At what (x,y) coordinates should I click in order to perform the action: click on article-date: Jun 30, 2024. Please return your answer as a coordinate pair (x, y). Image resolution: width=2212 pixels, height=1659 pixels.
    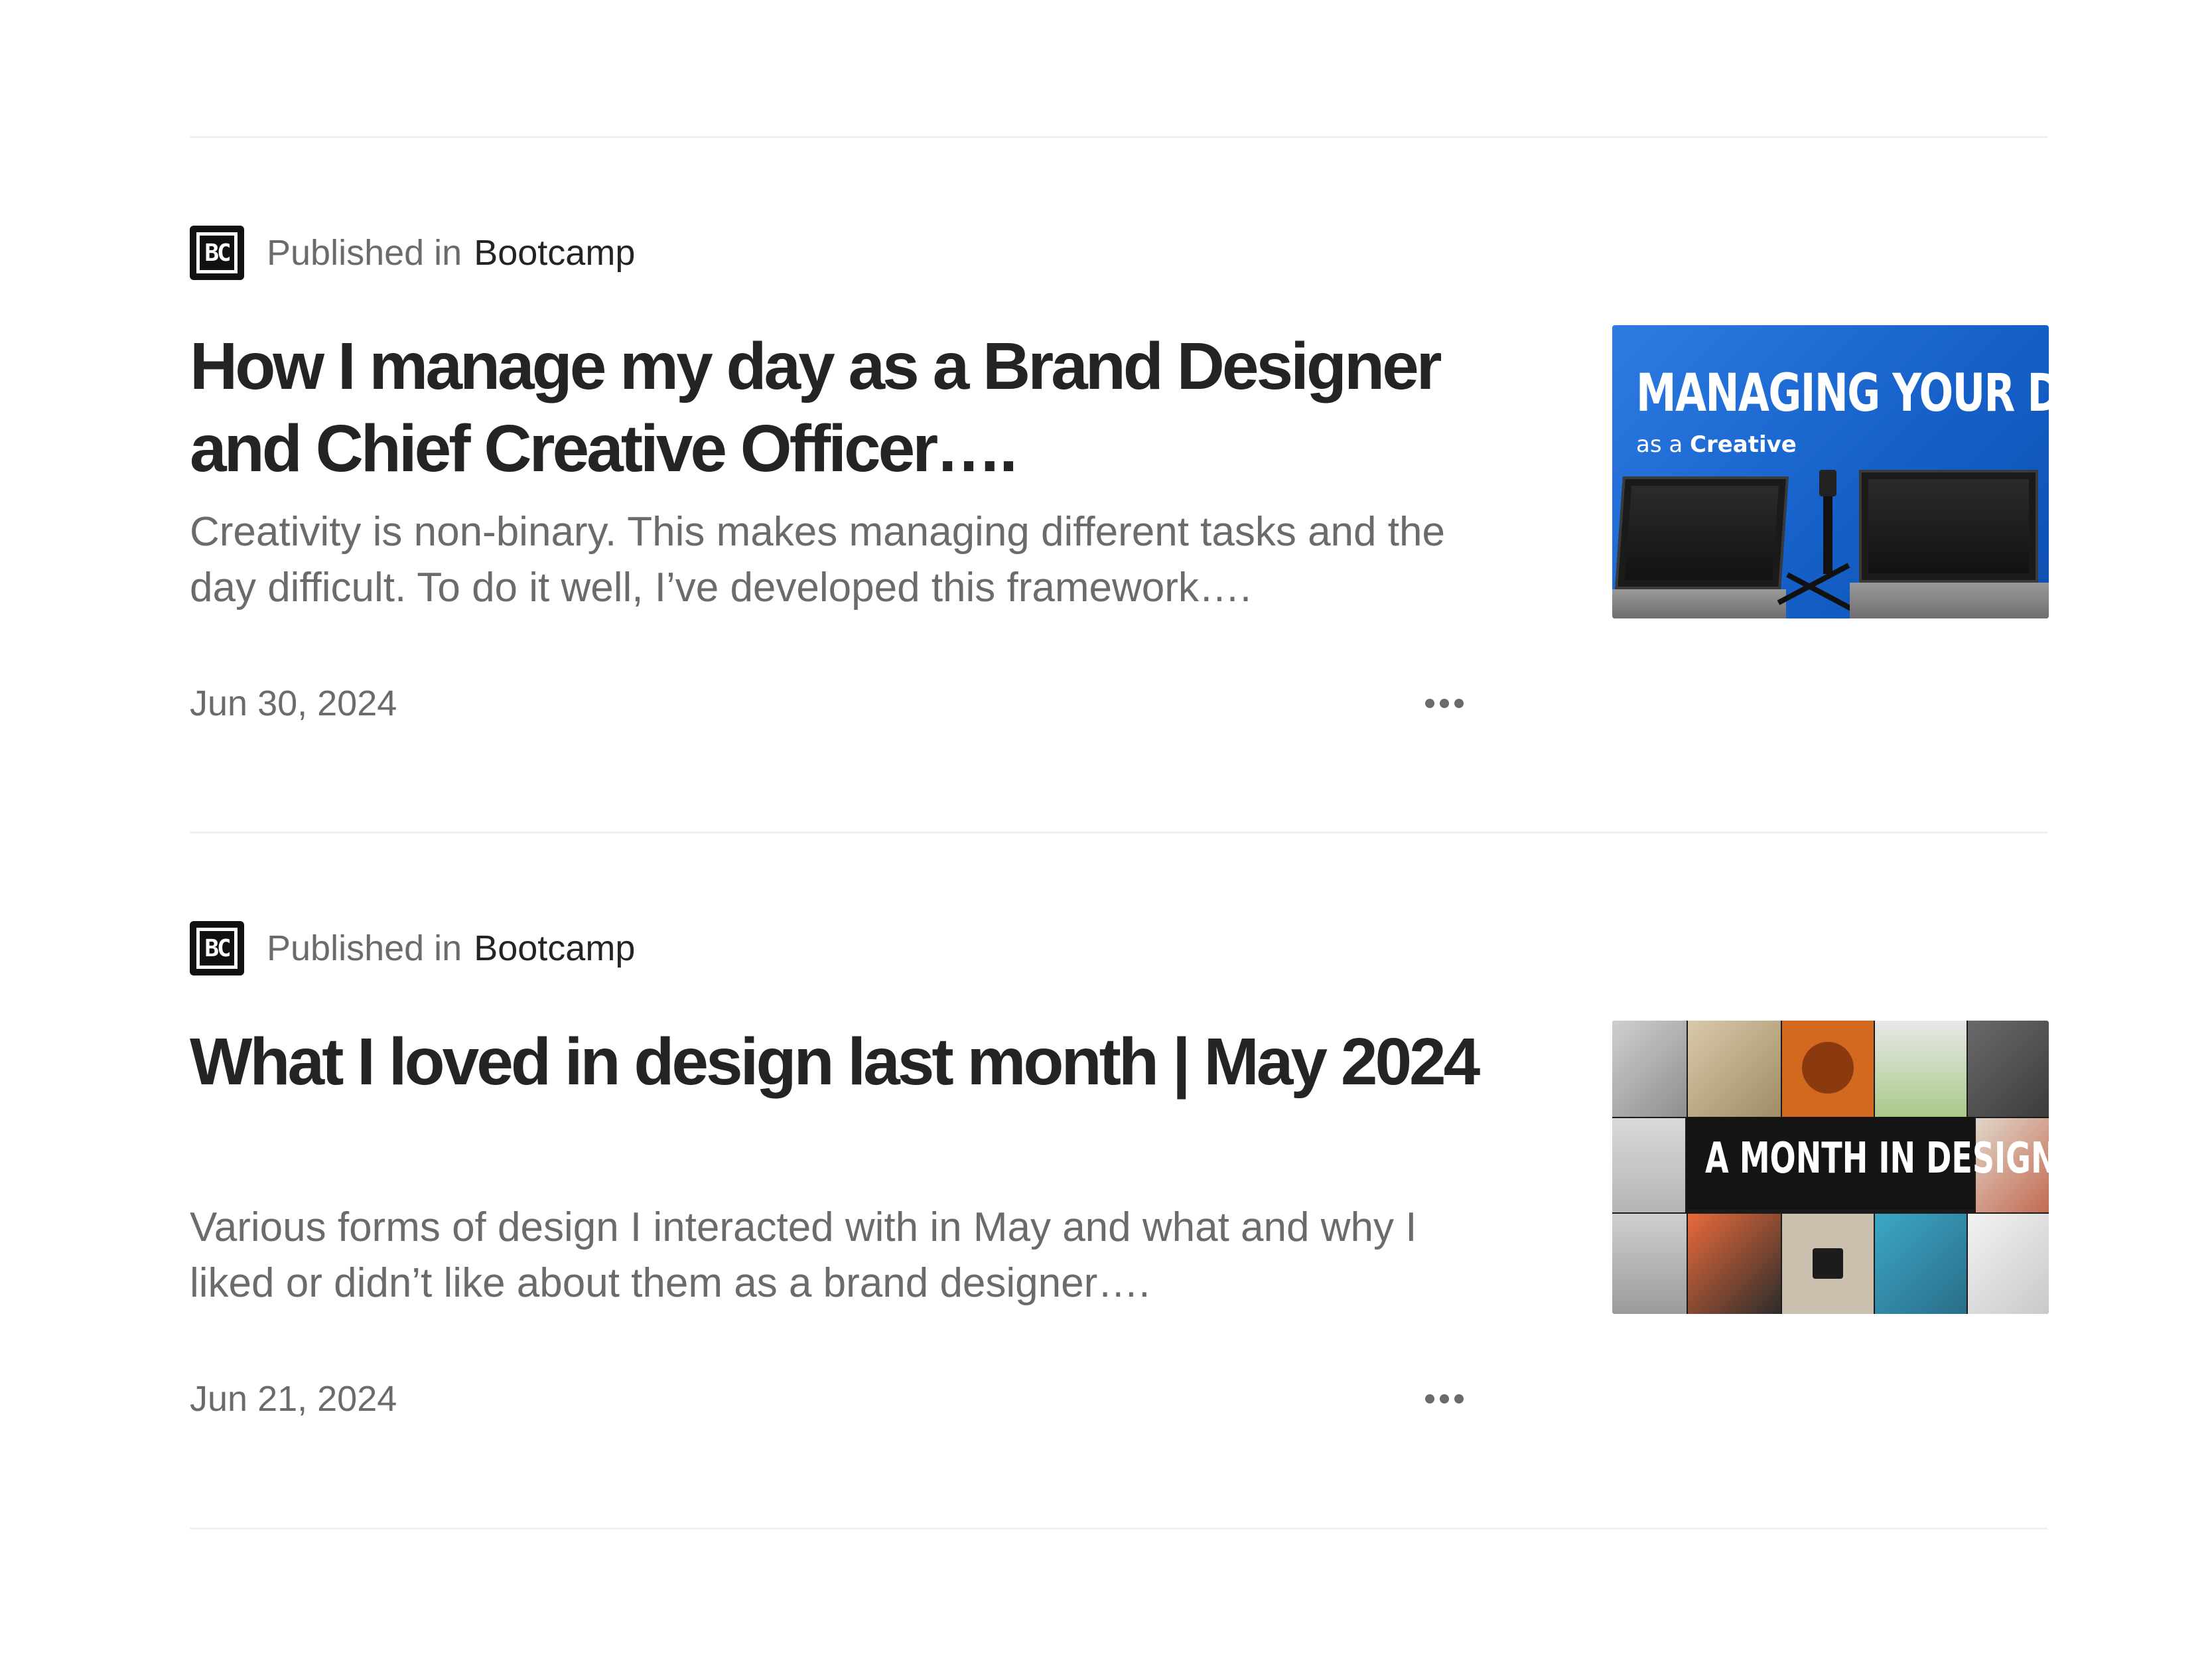
    Looking at the image, I should click on (293, 703).